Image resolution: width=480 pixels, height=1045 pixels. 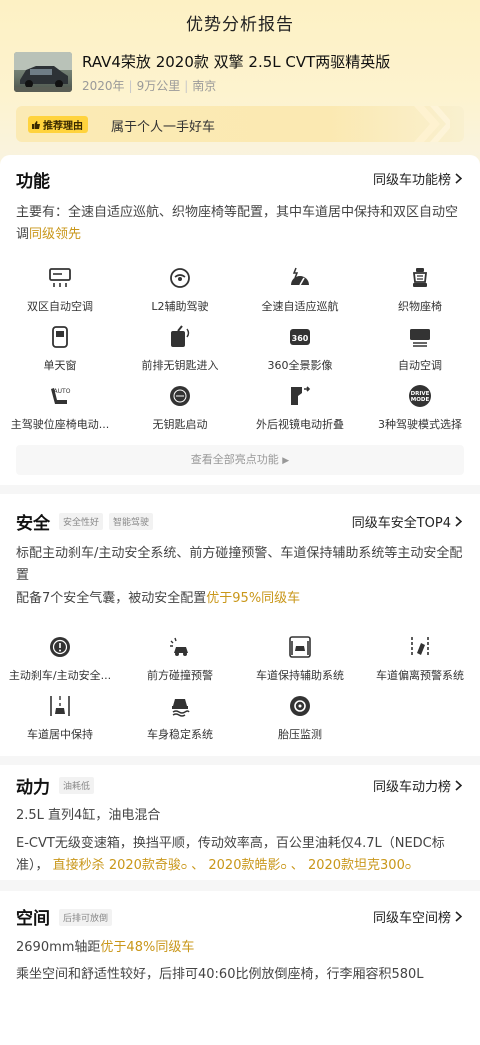 I want to click on safety-label: 胎压监测, so click(x=300, y=734).